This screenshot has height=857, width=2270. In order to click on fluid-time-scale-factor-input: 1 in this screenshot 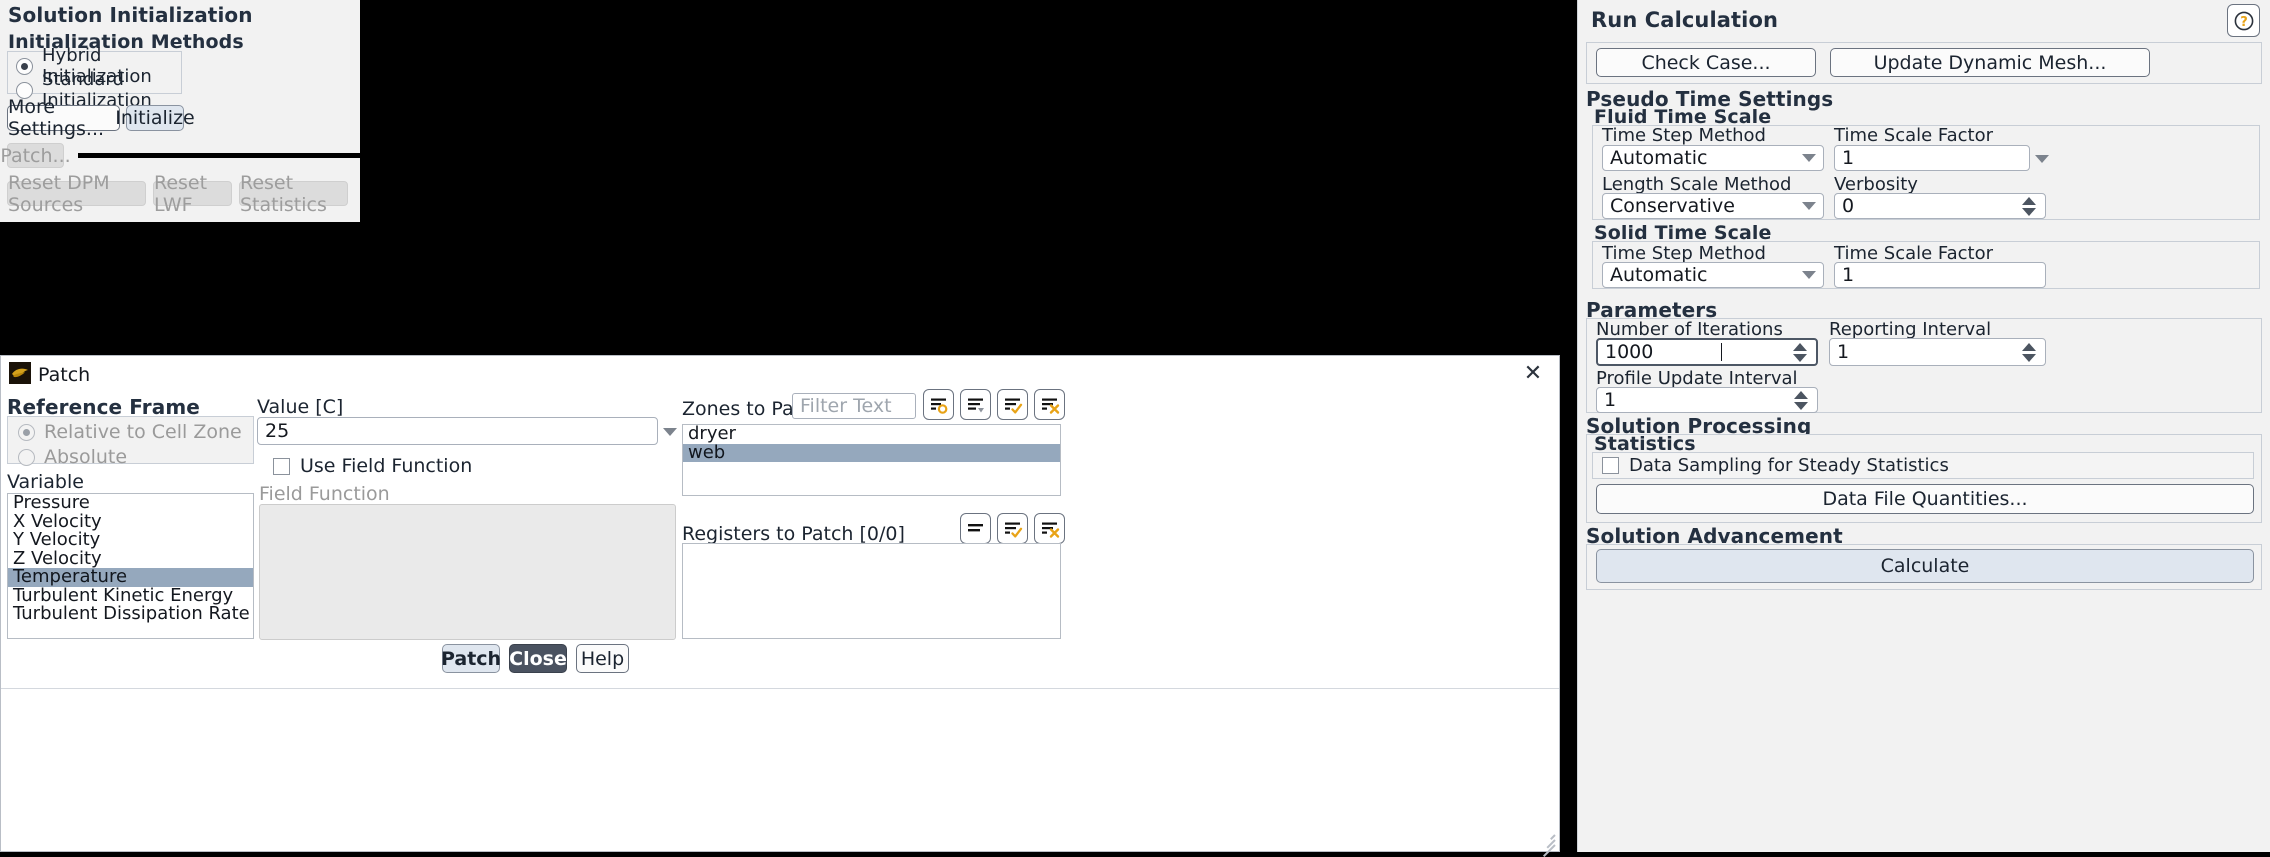, I will do `click(1932, 158)`.